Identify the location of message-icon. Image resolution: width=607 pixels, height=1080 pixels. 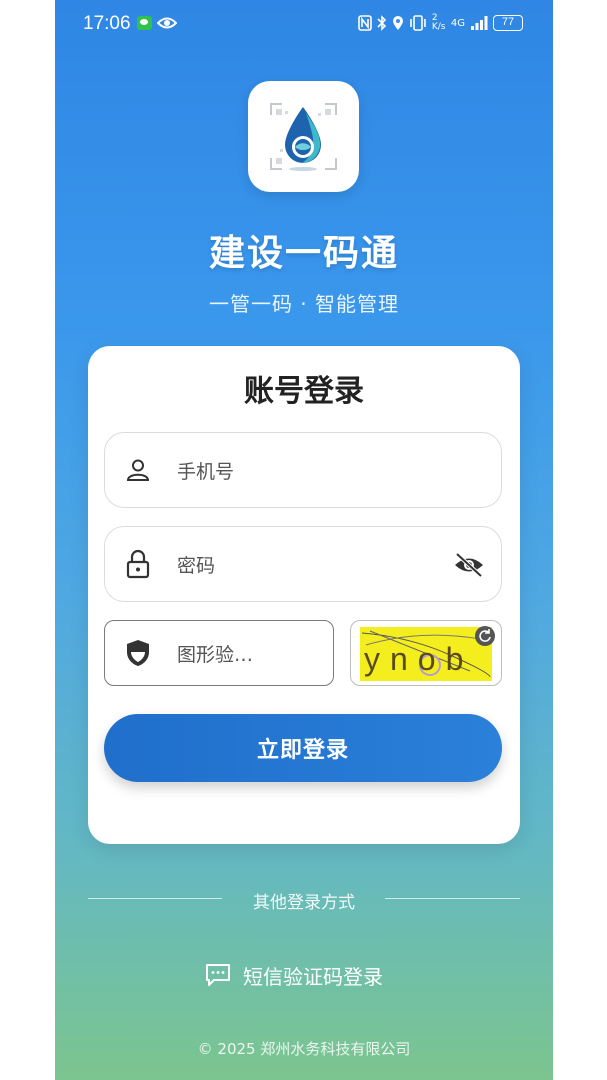
(218, 975).